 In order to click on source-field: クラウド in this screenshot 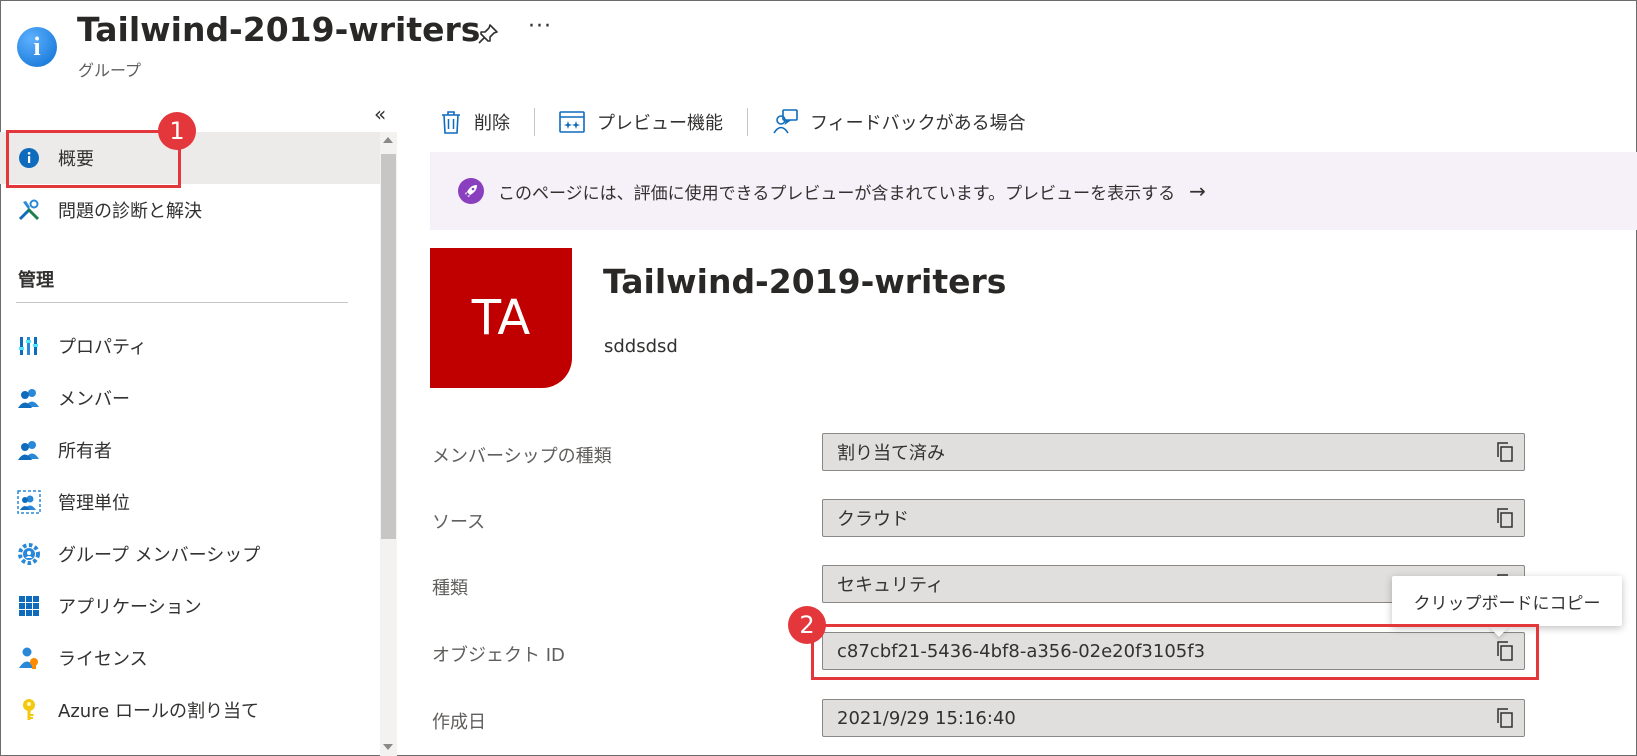, I will do `click(1173, 518)`.